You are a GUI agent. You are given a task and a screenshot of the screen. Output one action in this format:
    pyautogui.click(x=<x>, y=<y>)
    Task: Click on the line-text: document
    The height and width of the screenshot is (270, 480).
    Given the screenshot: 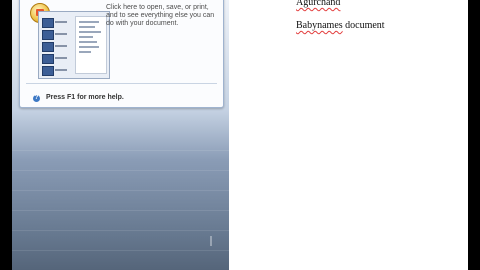 What is the action you would take?
    pyautogui.click(x=363, y=25)
    